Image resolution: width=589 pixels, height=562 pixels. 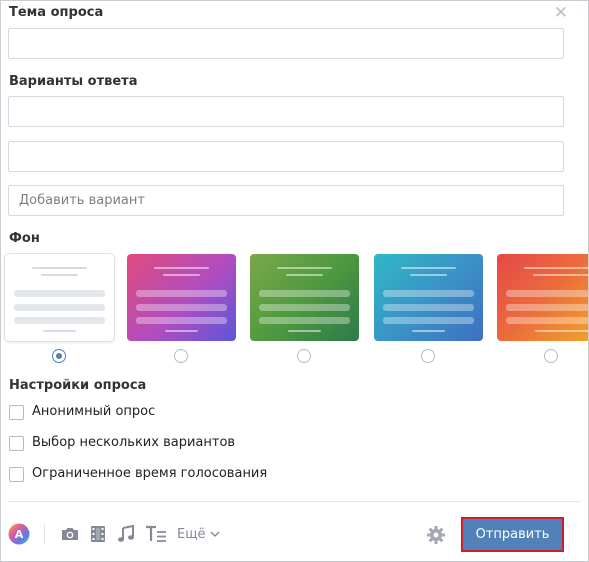 I want to click on checkbox-label: Анонимный опрос, so click(x=94, y=411).